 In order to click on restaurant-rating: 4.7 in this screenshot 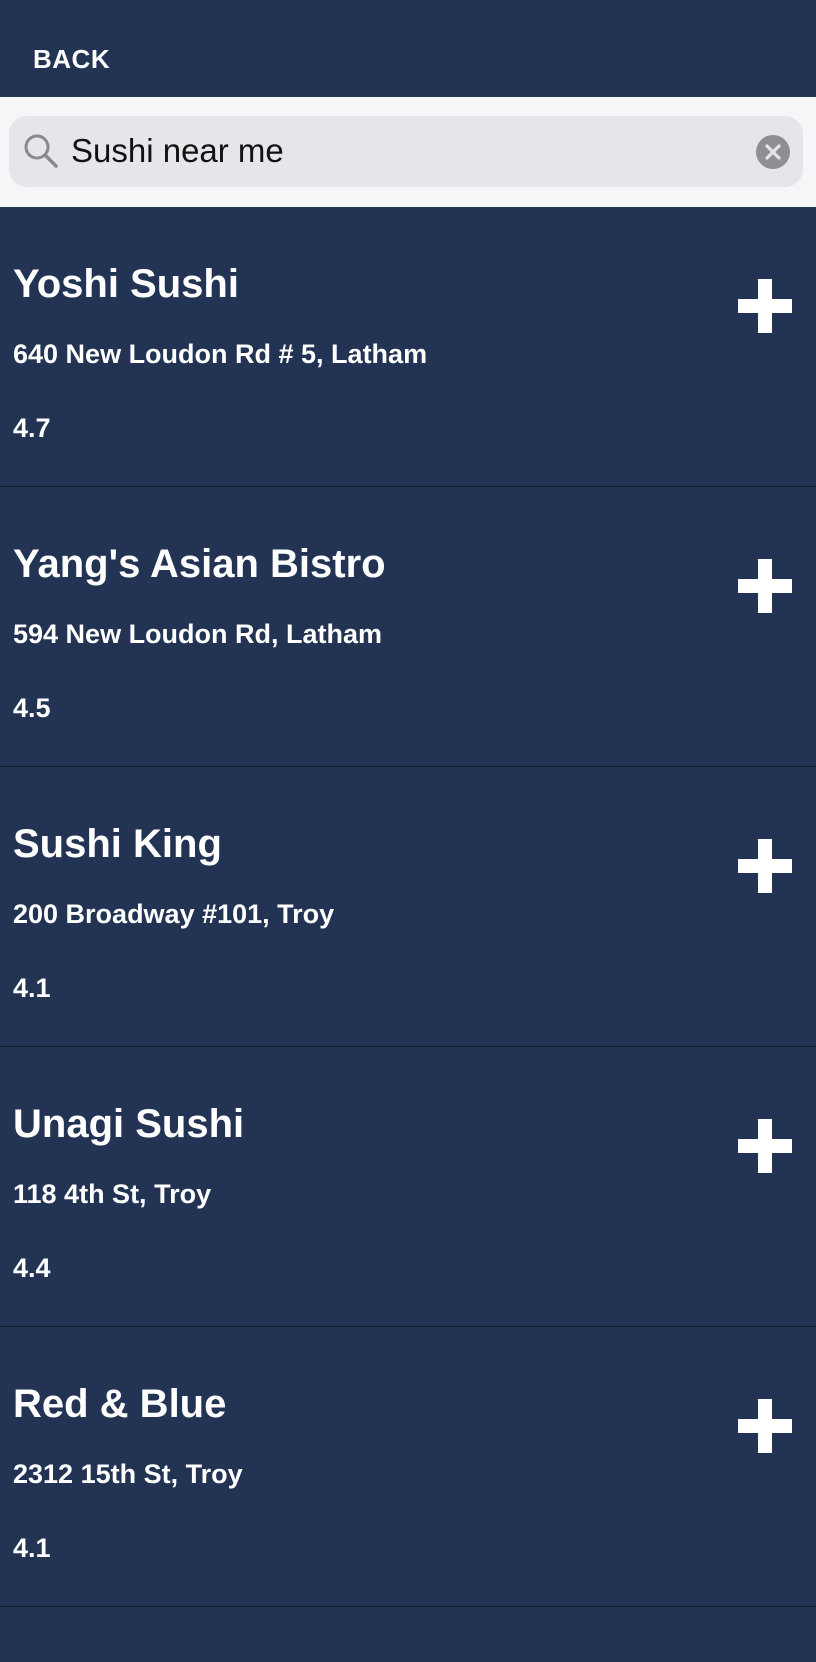, I will do `click(32, 428)`.